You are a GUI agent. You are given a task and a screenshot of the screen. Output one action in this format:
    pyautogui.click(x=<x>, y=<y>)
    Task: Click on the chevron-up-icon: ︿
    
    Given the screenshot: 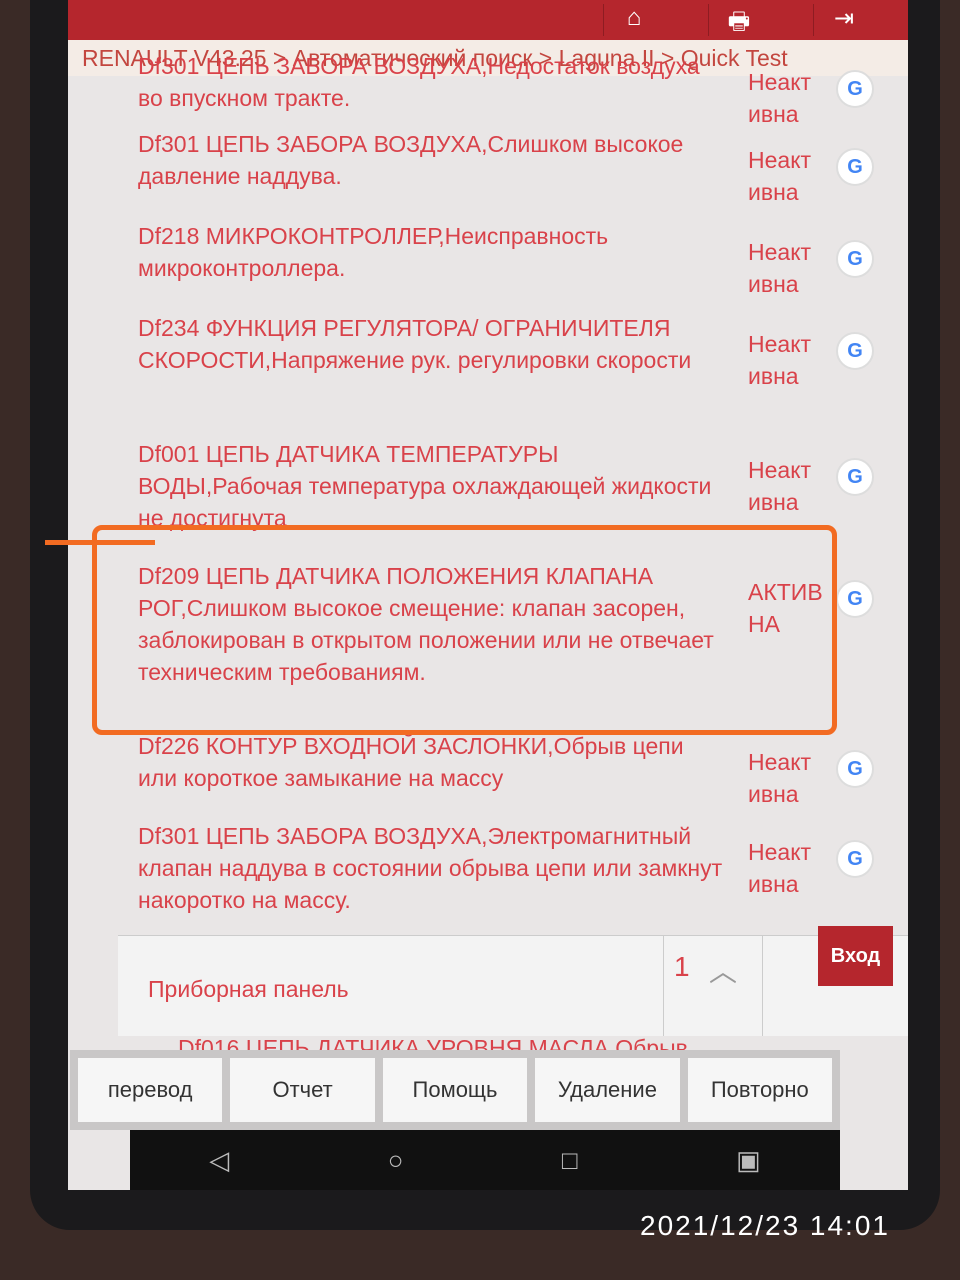 What is the action you would take?
    pyautogui.click(x=723, y=970)
    